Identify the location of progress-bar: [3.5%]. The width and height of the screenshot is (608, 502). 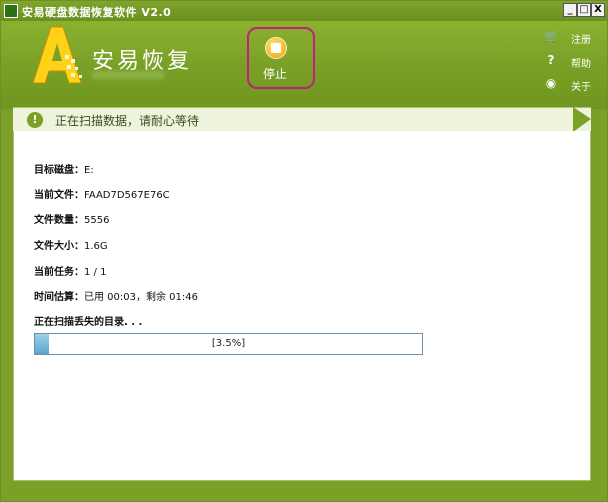
(228, 344).